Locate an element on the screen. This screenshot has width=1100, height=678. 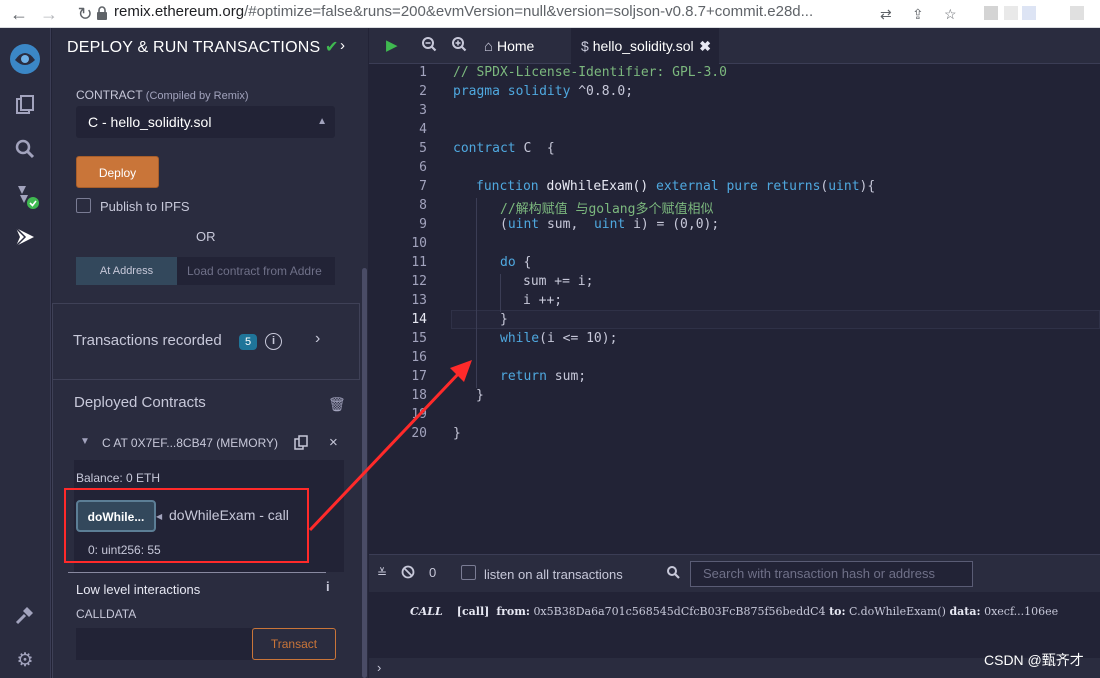
code-line: (uint sum, uint i) = (0,0); is located at coordinates (610, 224).